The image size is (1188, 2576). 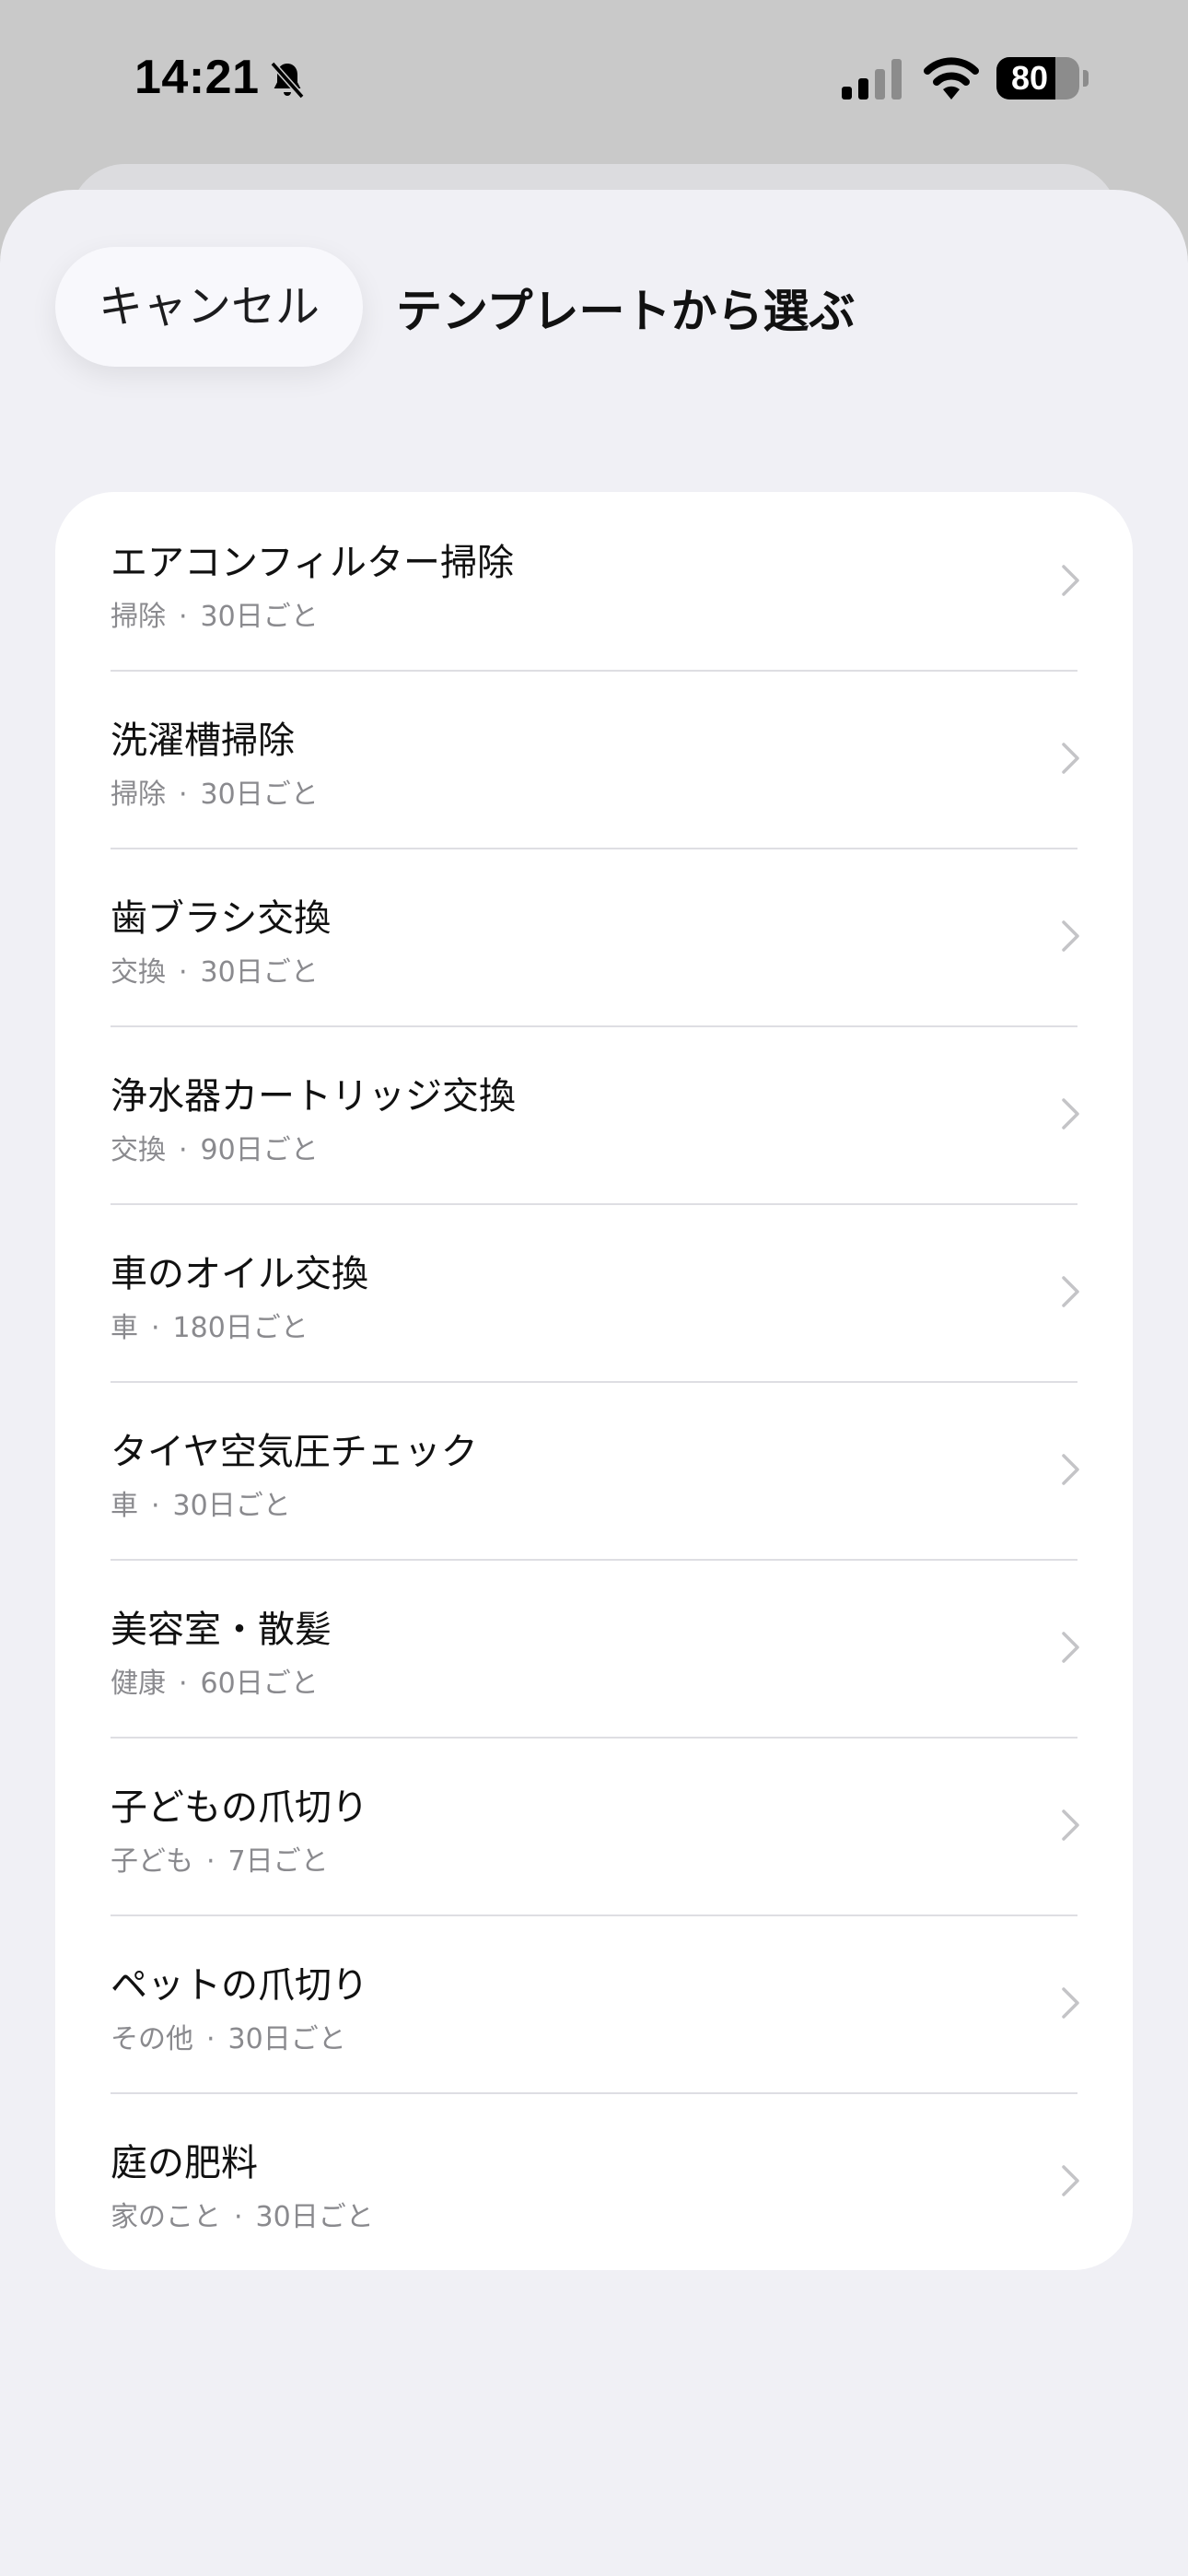 I want to click on template-row: 車のオイル交換車 · 180日ごと, so click(x=594, y=1292).